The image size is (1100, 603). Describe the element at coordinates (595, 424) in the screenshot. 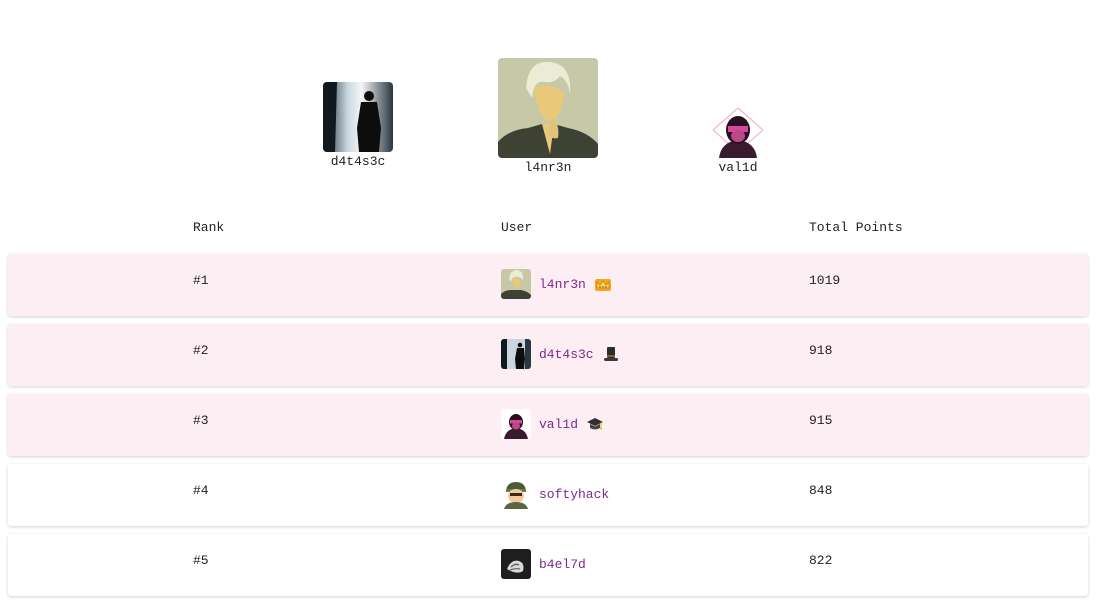

I see `grad-cap-icon` at that location.